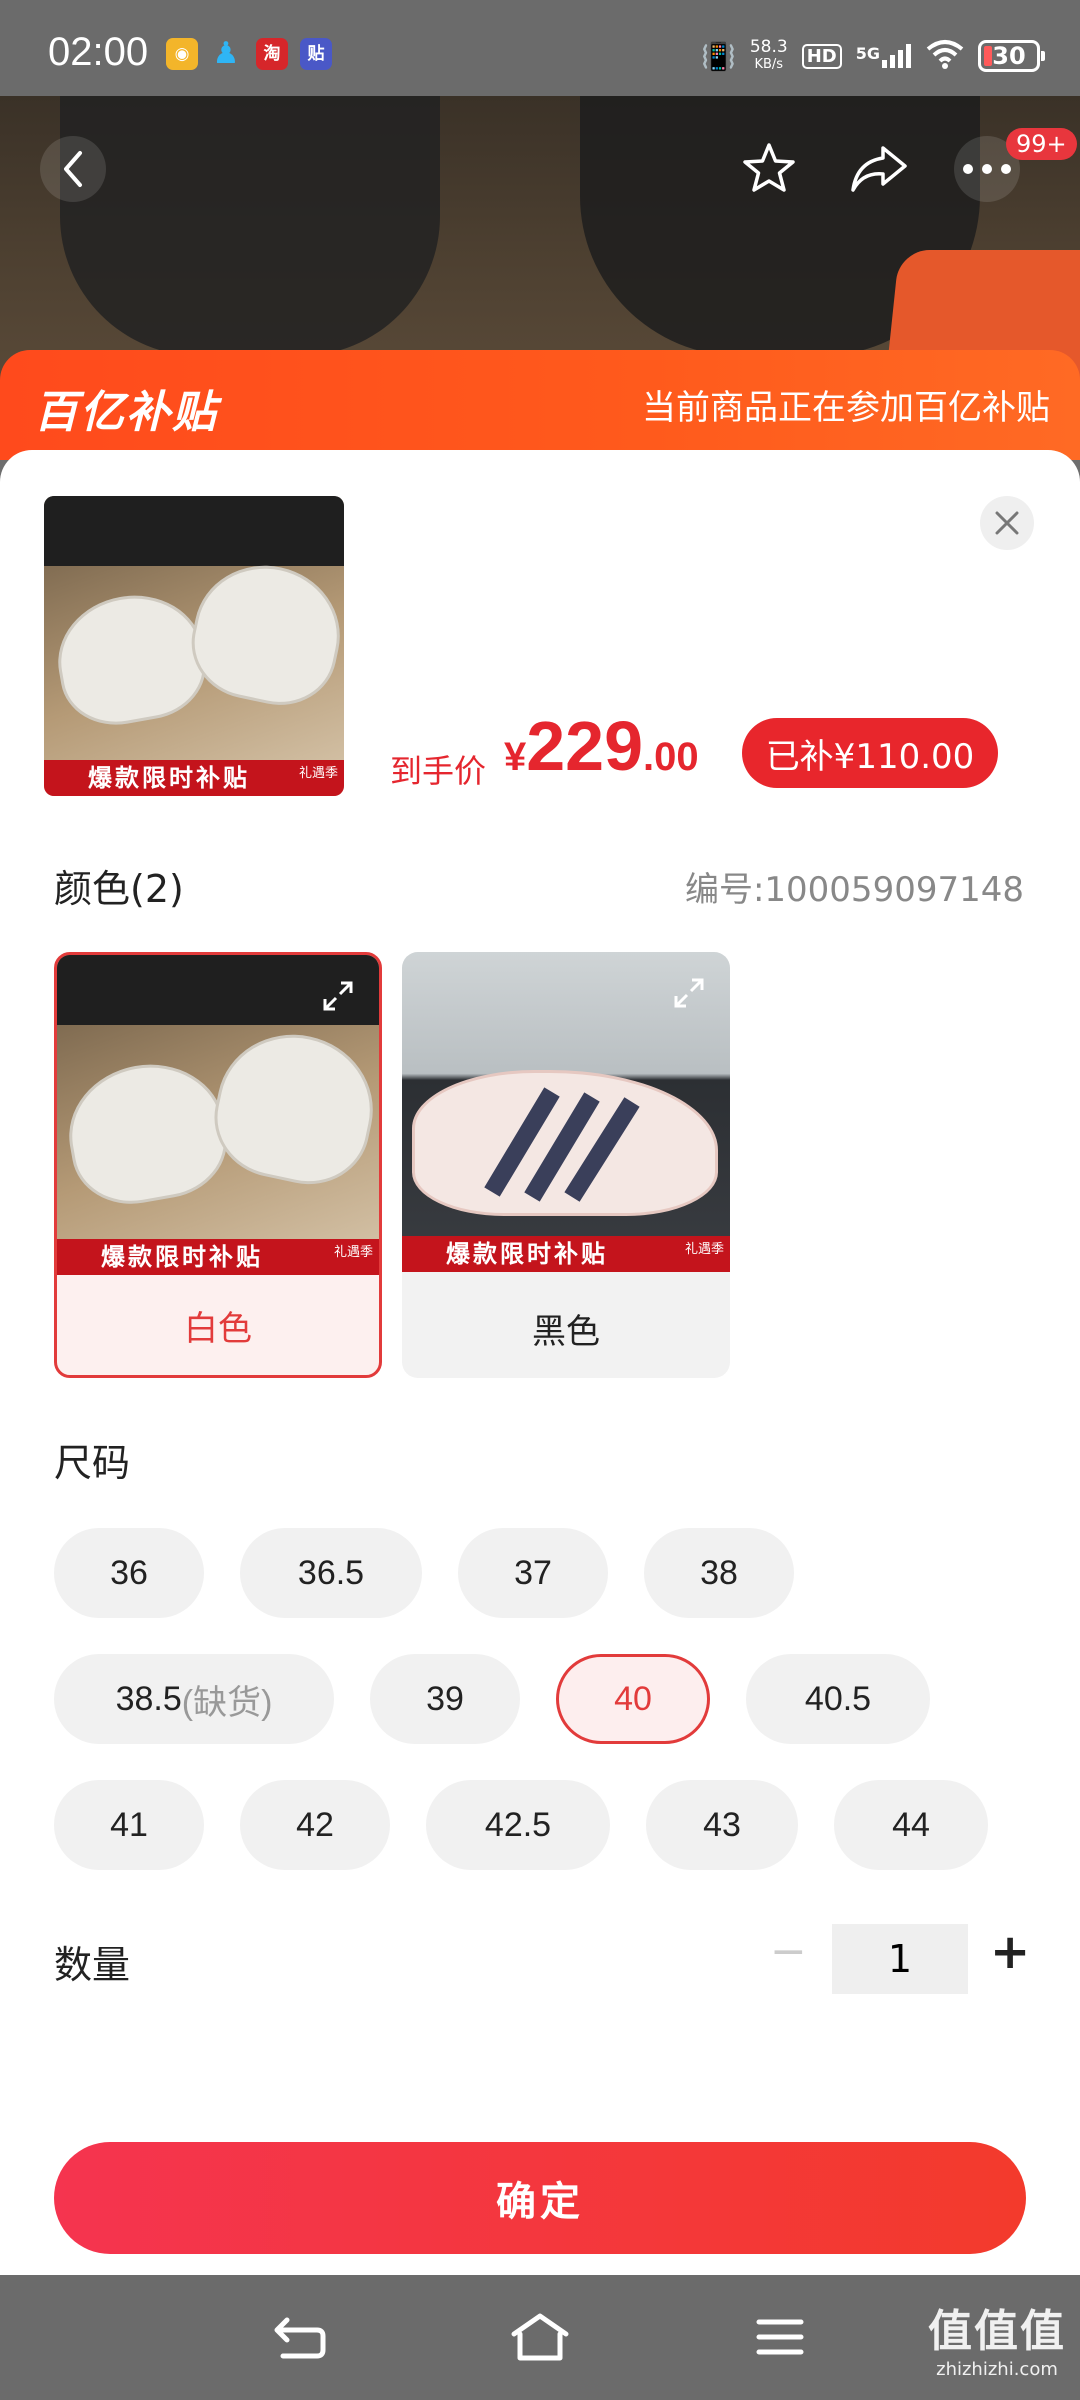 The width and height of the screenshot is (1080, 2400). I want to click on quantity-increase-button: +, so click(1010, 1952).